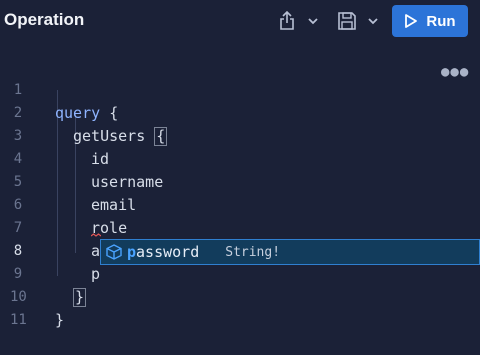  I want to click on save-icon, so click(347, 21).